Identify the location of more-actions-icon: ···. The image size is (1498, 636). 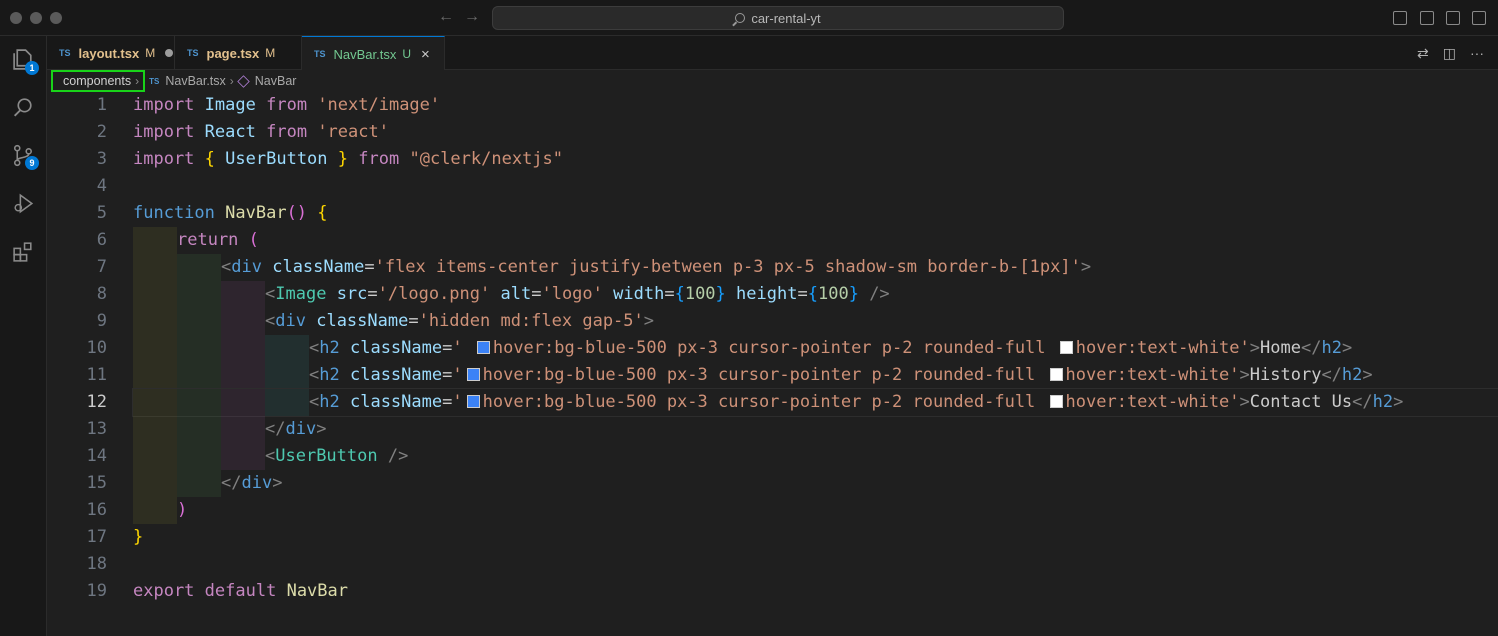
(1477, 53).